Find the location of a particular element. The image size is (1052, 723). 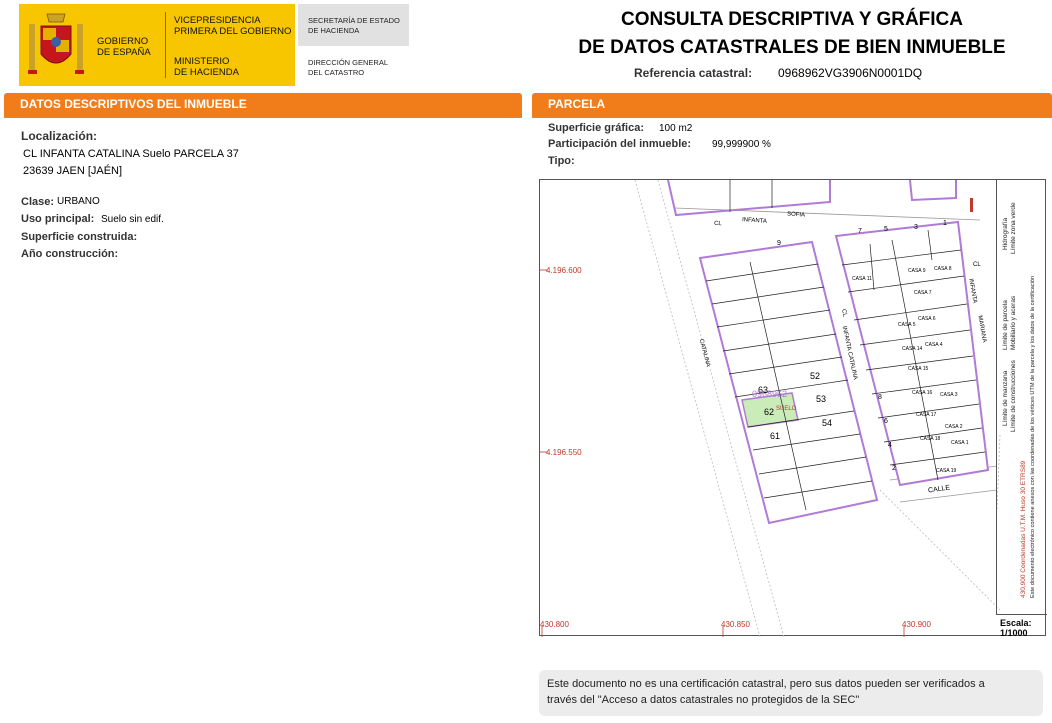

house-label: CASA 18 is located at coordinates (930, 439).